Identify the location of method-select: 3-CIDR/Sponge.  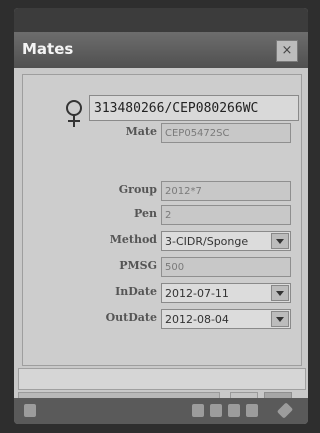
(226, 241).